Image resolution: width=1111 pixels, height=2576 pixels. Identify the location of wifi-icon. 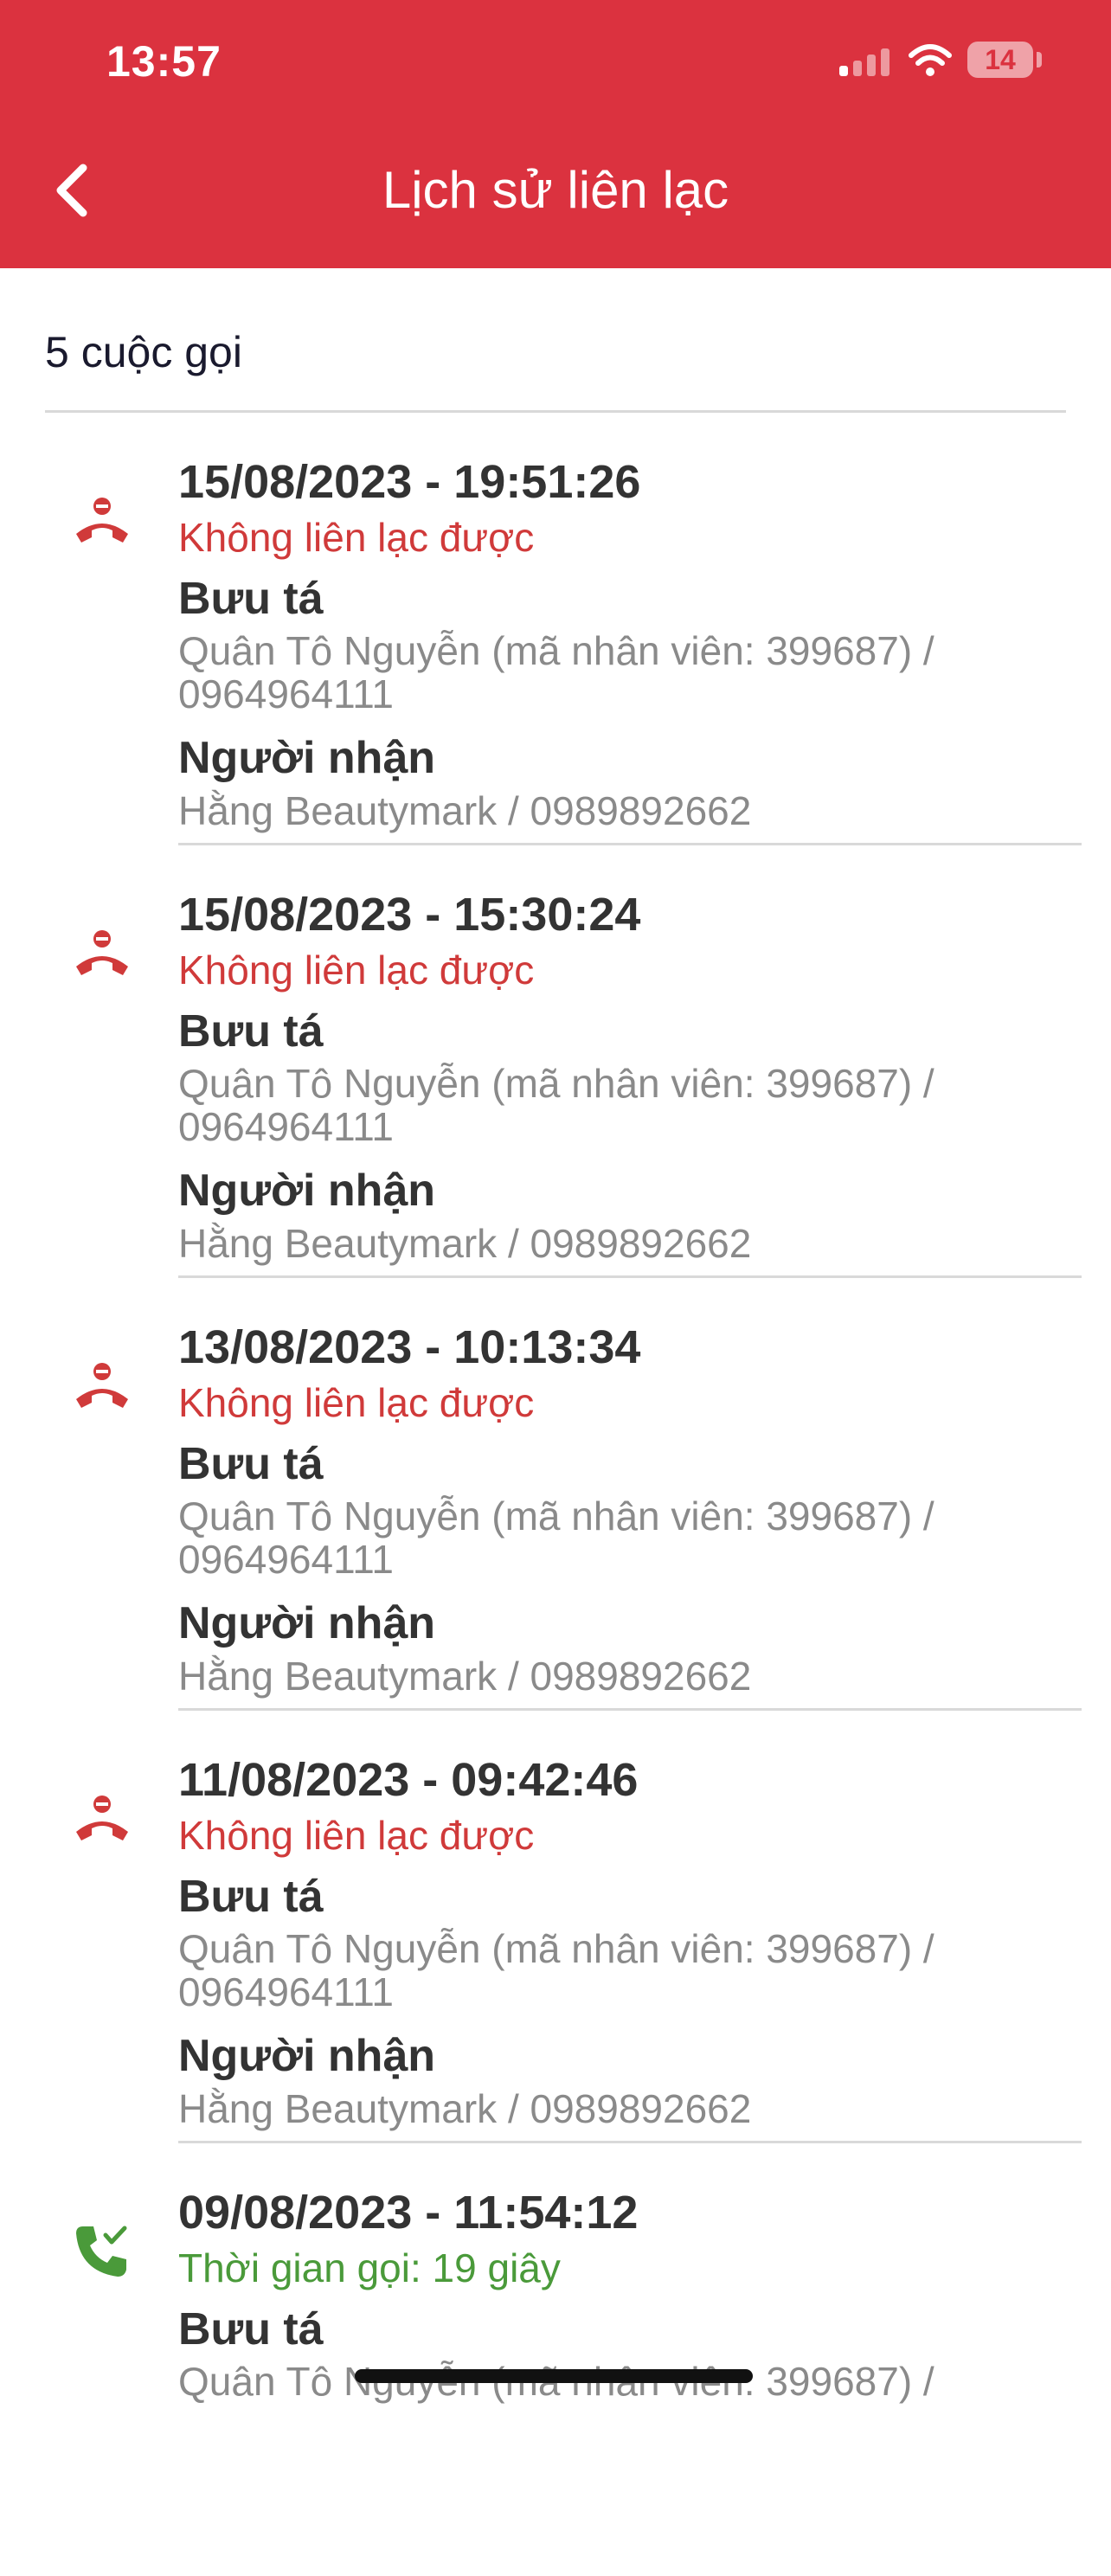
(930, 60).